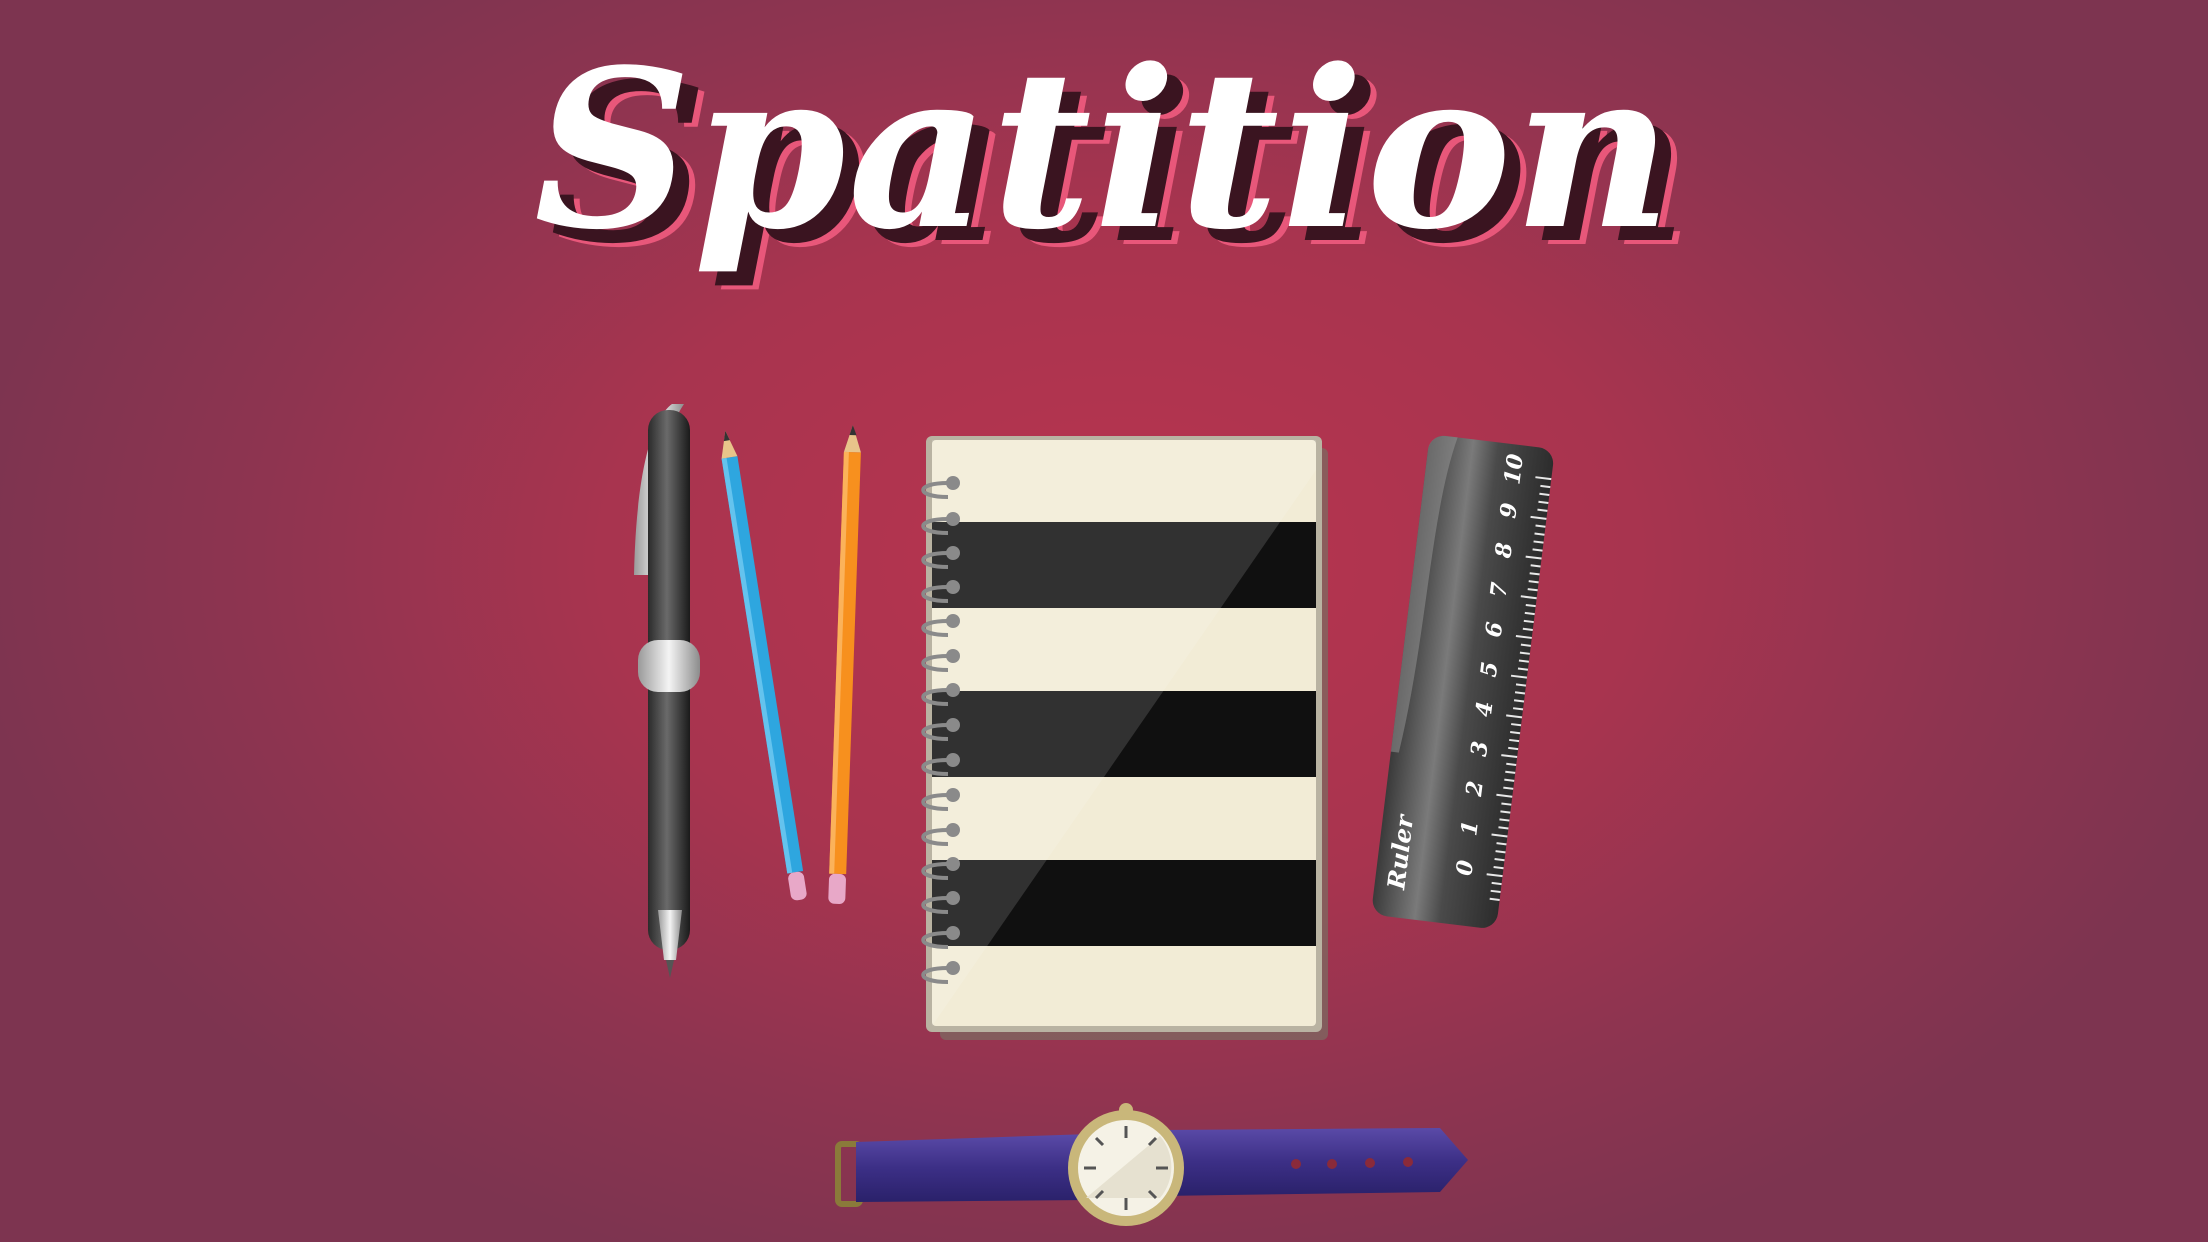 The height and width of the screenshot is (1242, 2208). Describe the element at coordinates (1470, 828) in the screenshot. I see `ruler-number-1: 1` at that location.